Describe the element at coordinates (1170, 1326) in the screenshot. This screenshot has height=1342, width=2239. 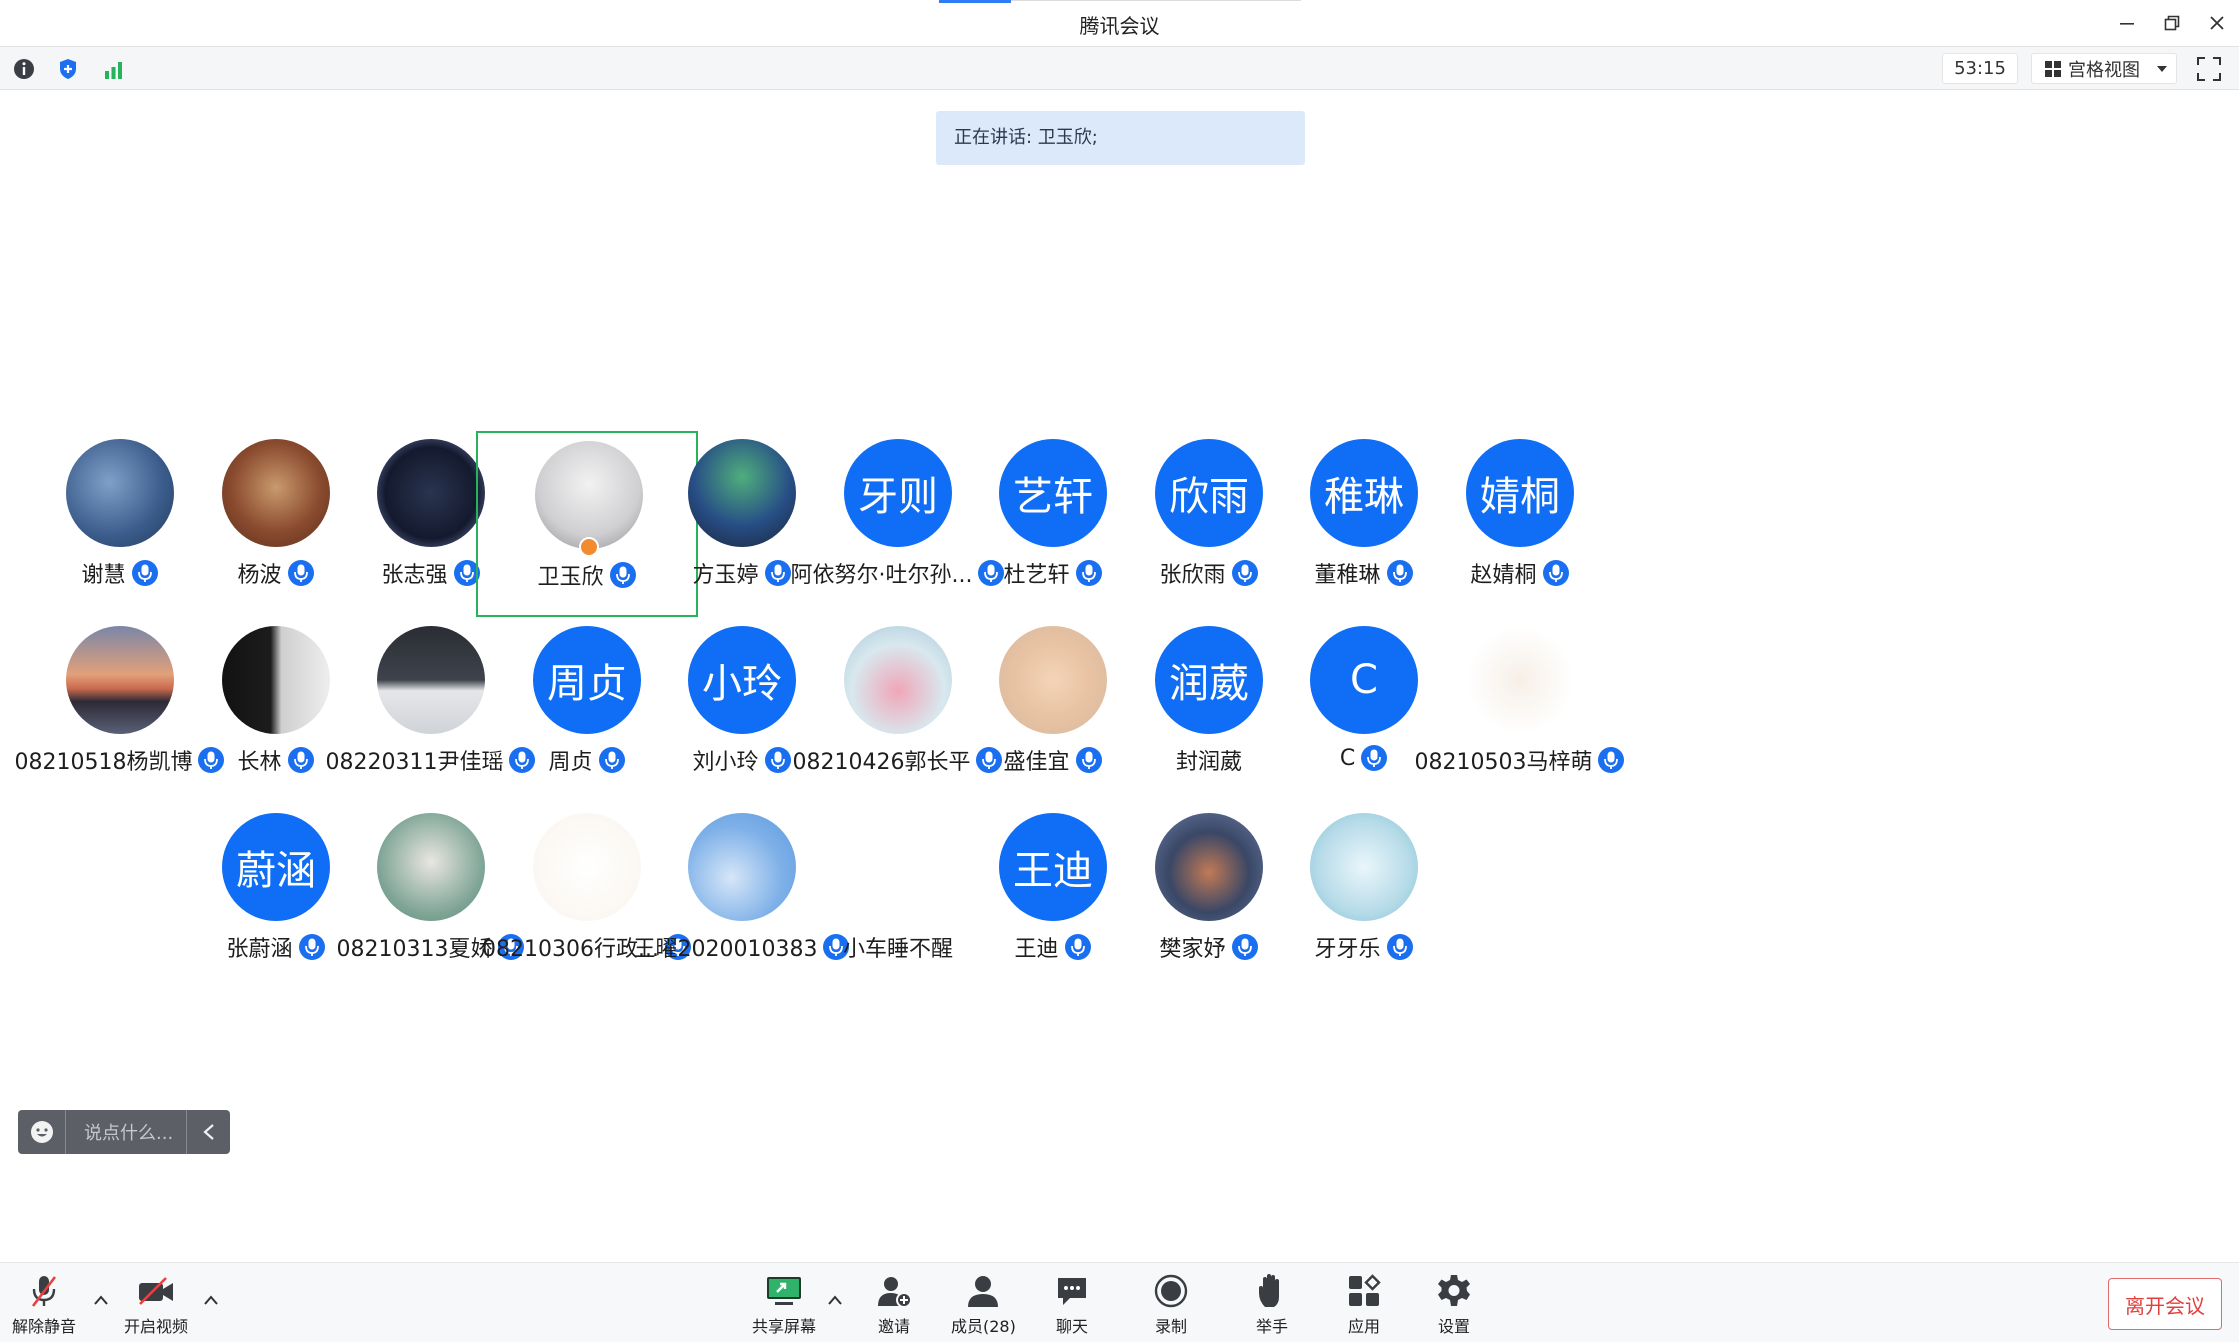
I see `record-label: 录制` at that location.